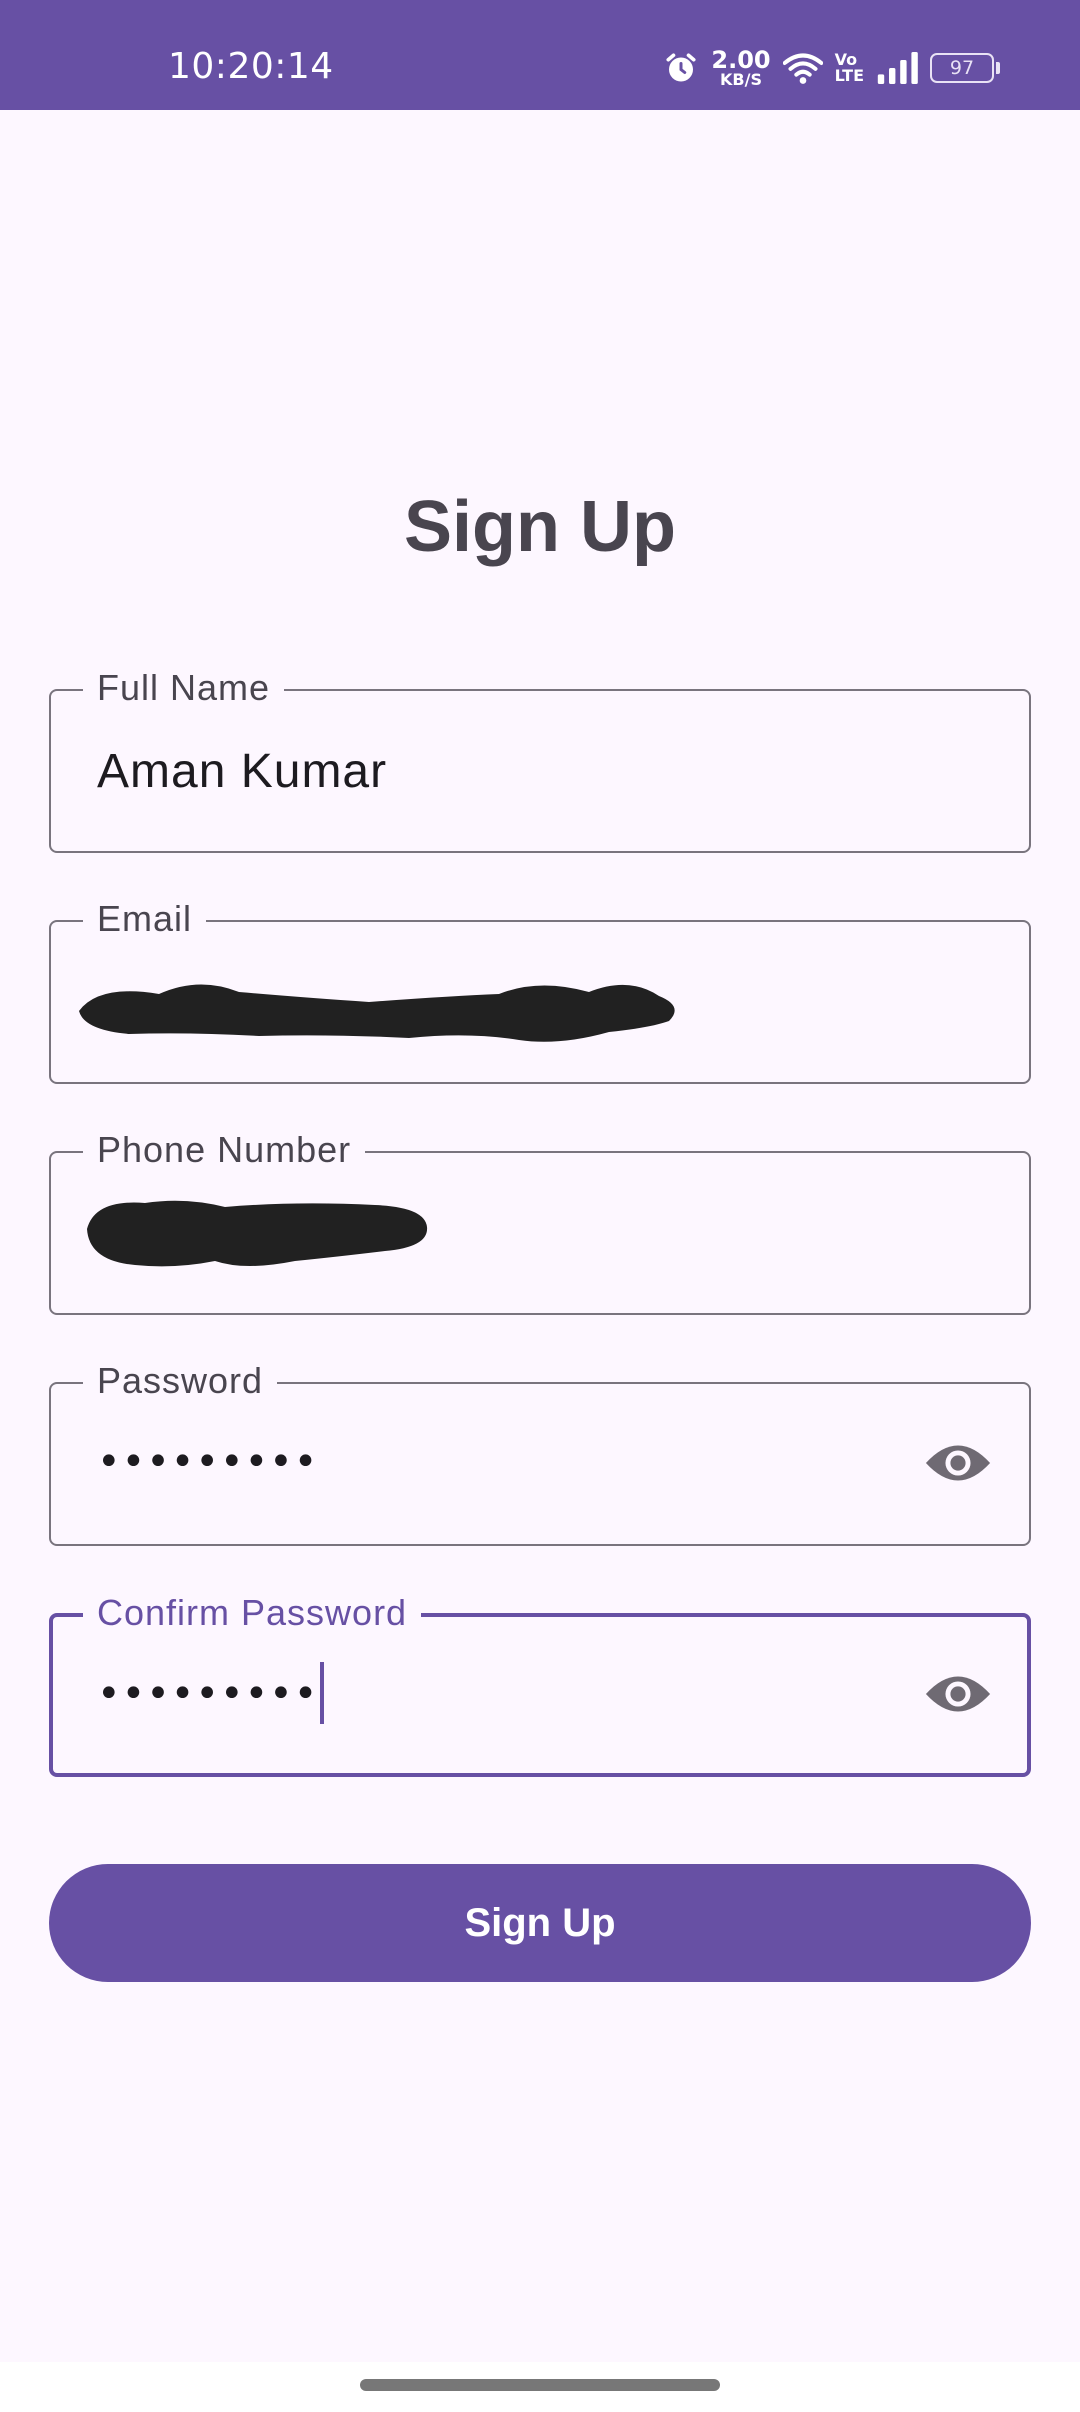  I want to click on full-name-field: Full Name Aman Kumar, so click(540, 759).